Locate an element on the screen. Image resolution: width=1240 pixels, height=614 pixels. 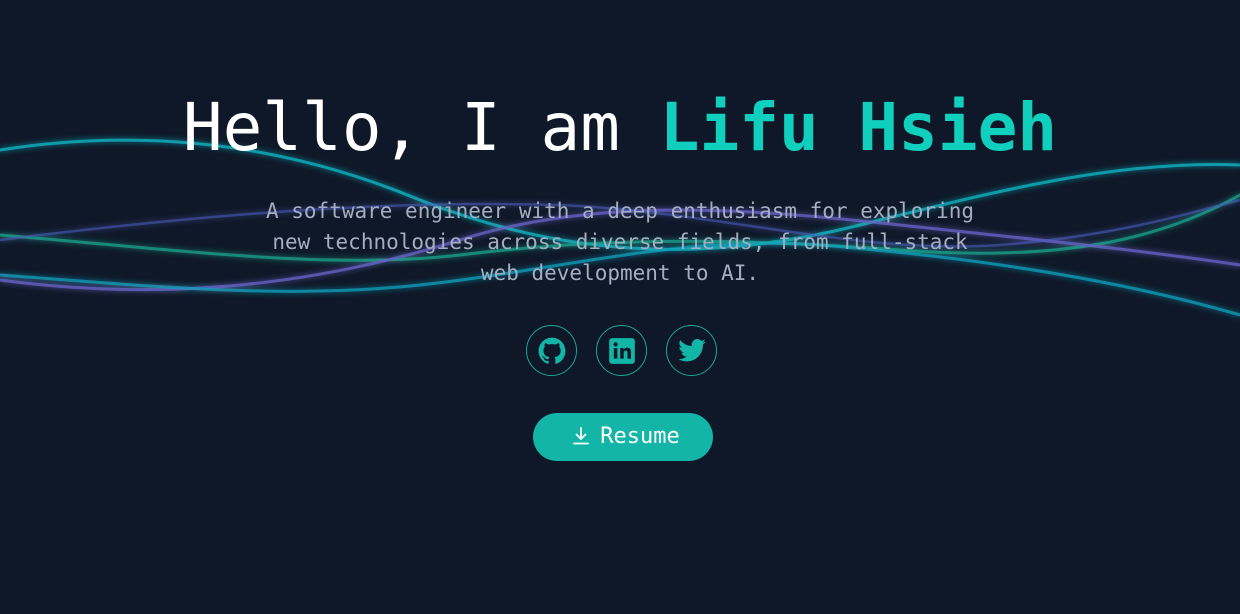
github-link is located at coordinates (551, 350).